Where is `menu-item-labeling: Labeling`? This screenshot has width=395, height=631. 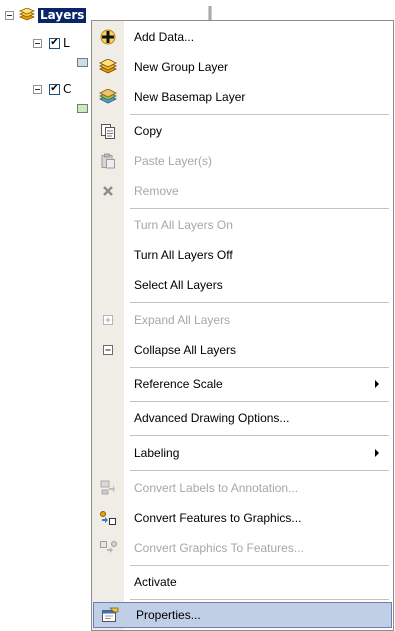
menu-item-labeling: Labeling is located at coordinates (242, 453).